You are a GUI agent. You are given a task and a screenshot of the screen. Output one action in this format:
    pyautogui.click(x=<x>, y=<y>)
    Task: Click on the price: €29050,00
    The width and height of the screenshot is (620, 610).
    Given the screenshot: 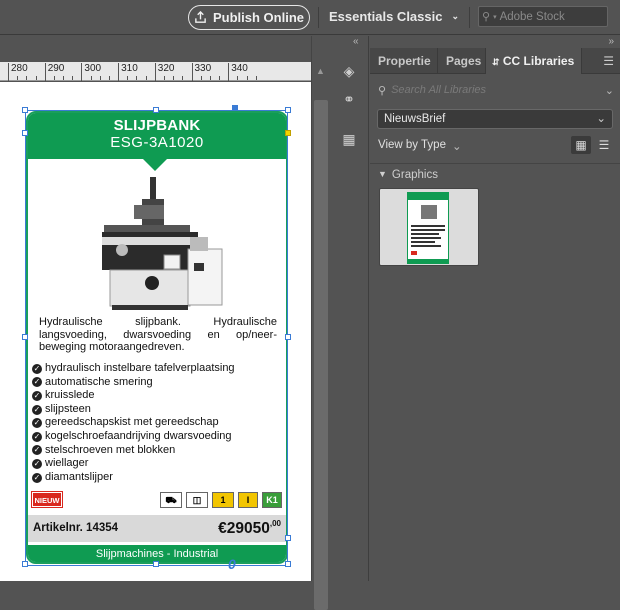 What is the action you would take?
    pyautogui.click(x=249, y=528)
    